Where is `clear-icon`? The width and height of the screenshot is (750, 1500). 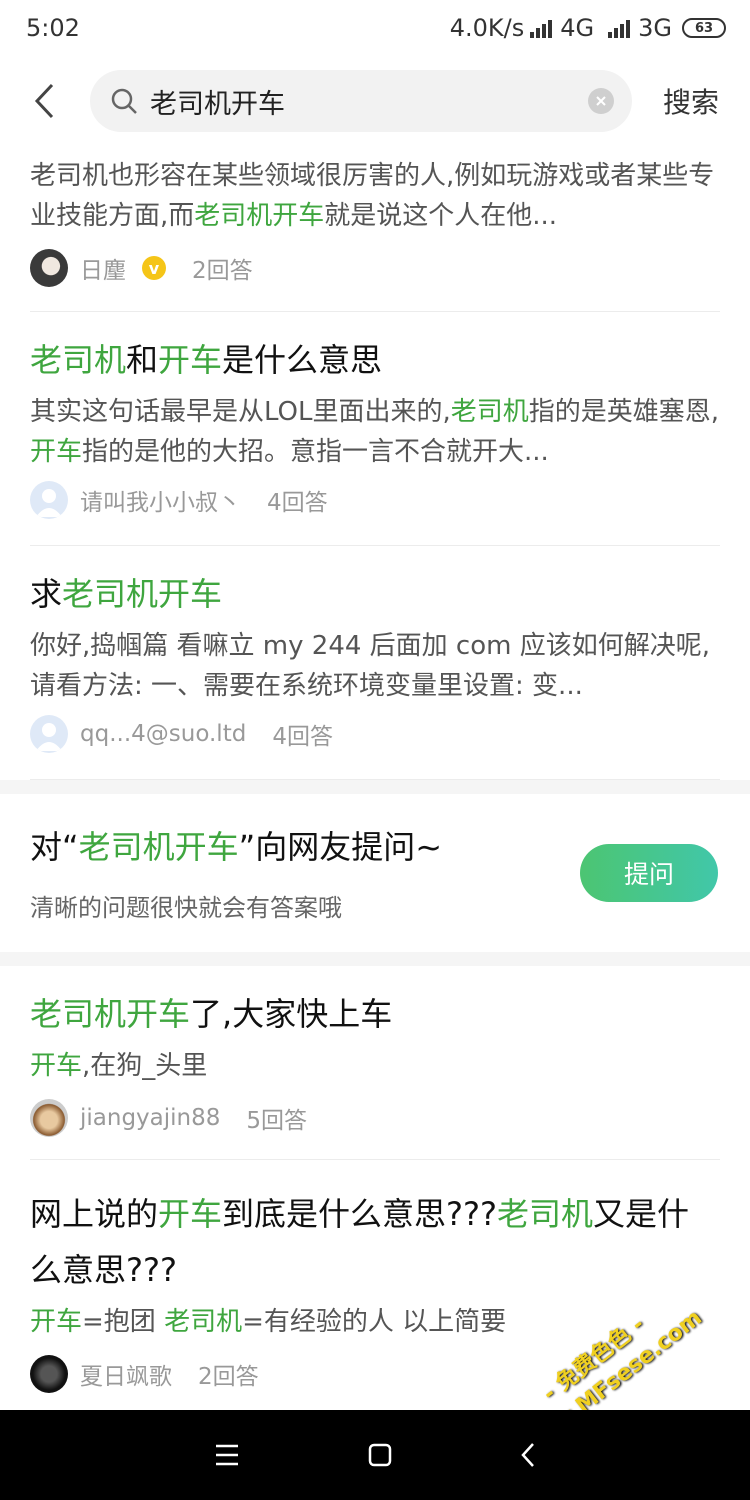 clear-icon is located at coordinates (601, 101).